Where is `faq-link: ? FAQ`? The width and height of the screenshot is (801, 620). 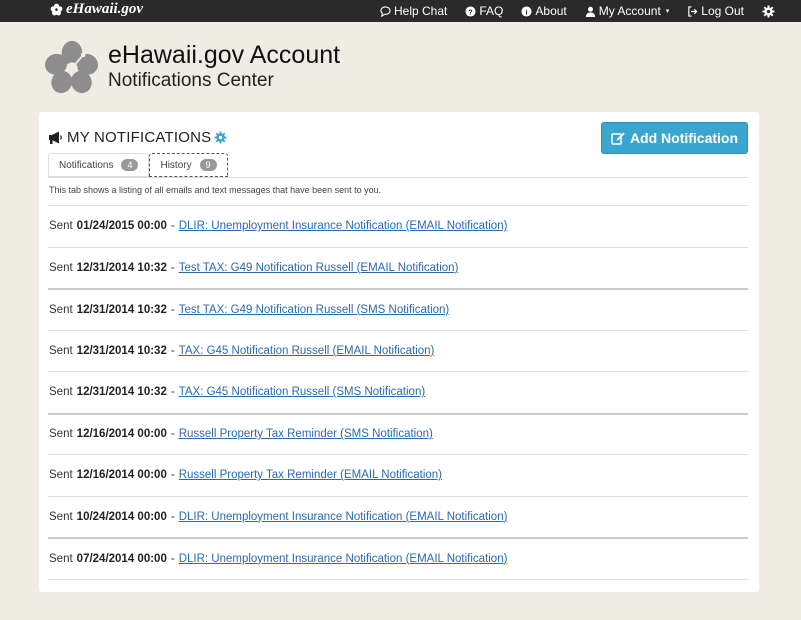
faq-link: ? FAQ is located at coordinates (484, 11).